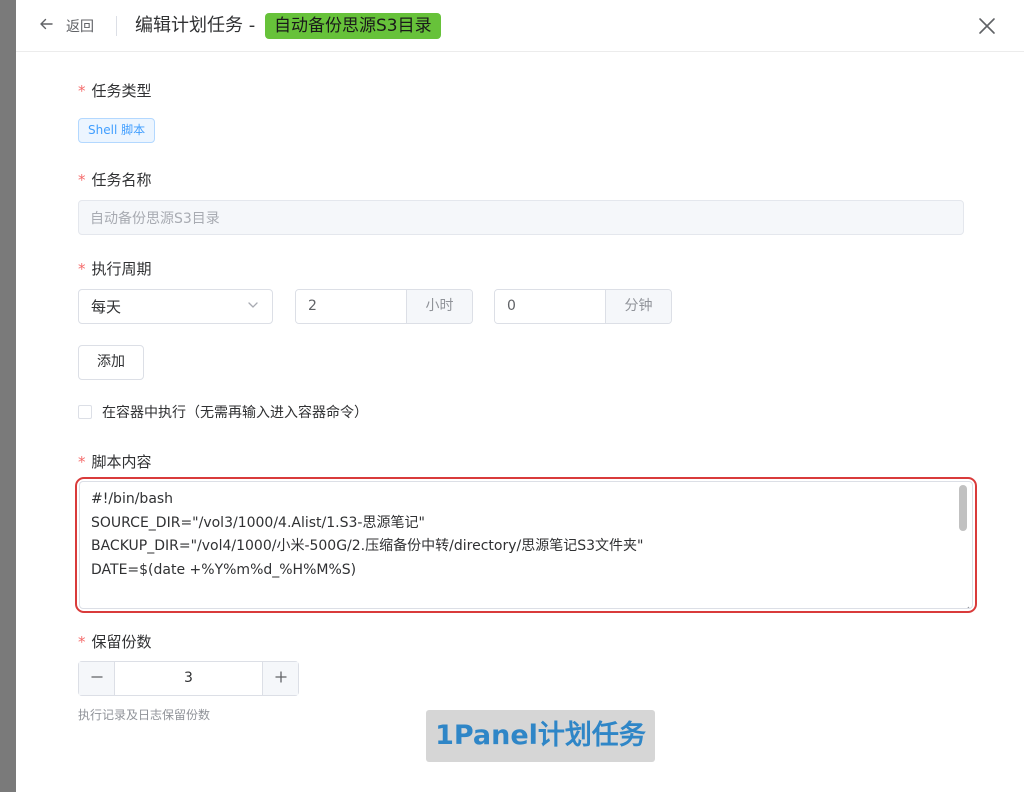 This screenshot has height=792, width=1024. Describe the element at coordinates (175, 306) in the screenshot. I see `frequency-select: 每天` at that location.